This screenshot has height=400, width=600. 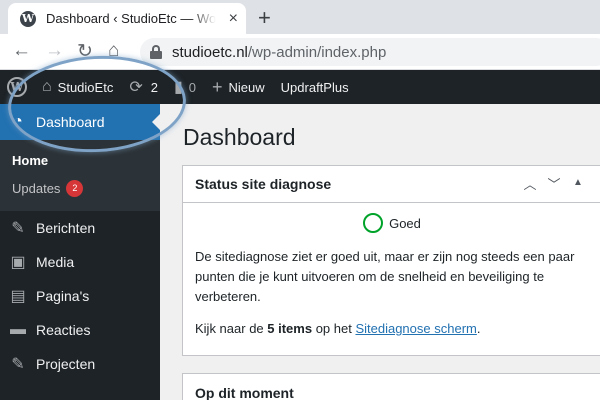 What do you see at coordinates (75, 188) in the screenshot?
I see `updates-badge: 2` at bounding box center [75, 188].